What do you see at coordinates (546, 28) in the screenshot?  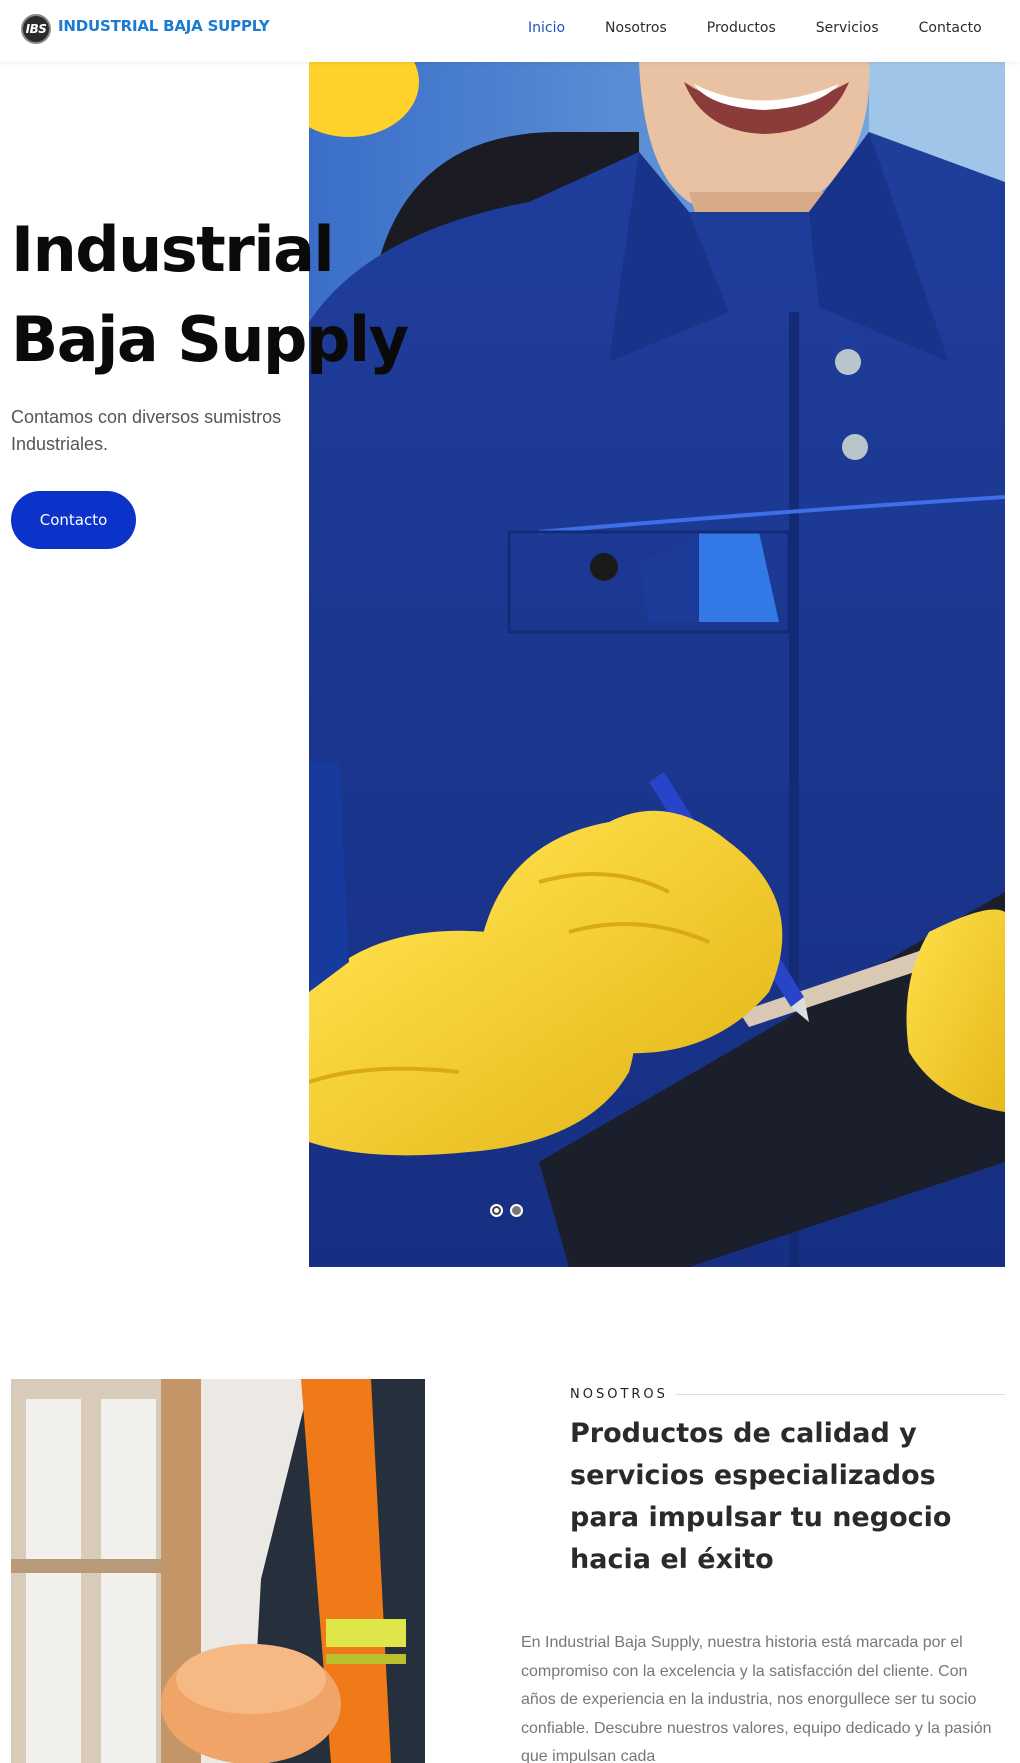 I see `nav-link-inicio: Inicio` at bounding box center [546, 28].